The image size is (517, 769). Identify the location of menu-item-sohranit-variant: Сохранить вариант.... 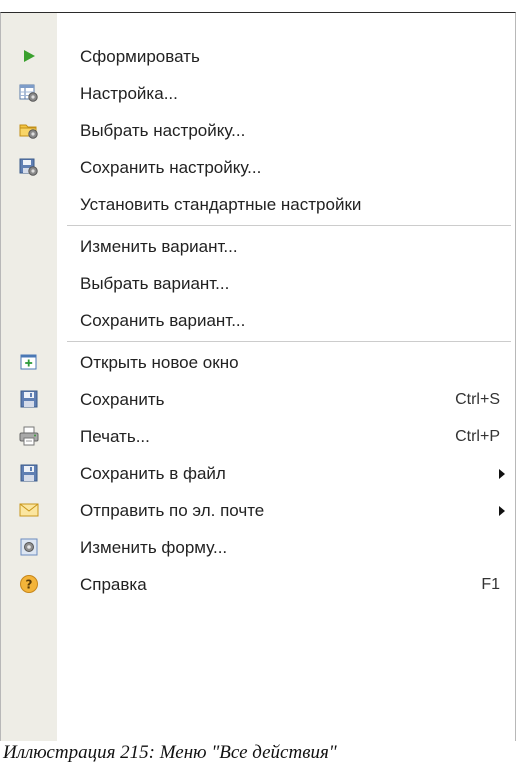
(258, 320).